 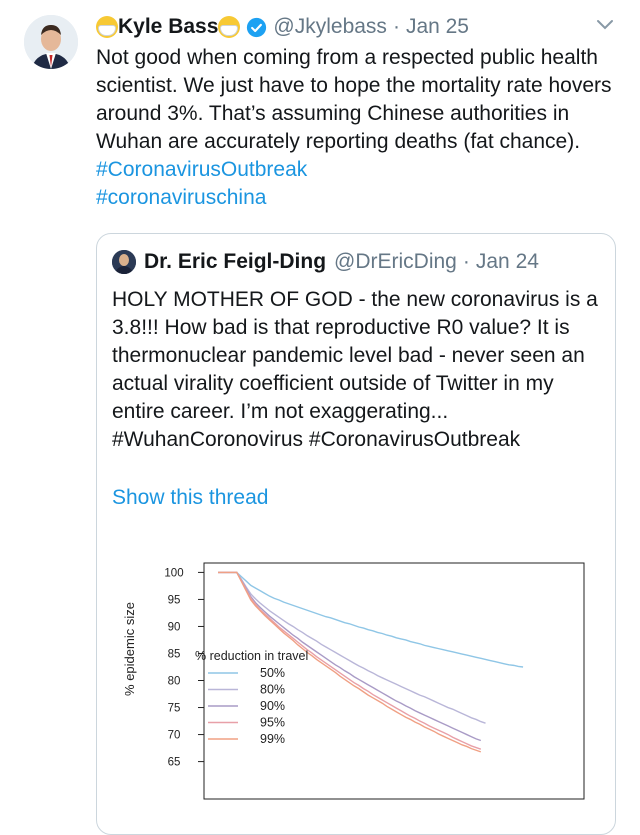 I want to click on chart-legend: % reduction in travel 50% 80% 90% 95% 99%, so click(x=251, y=697).